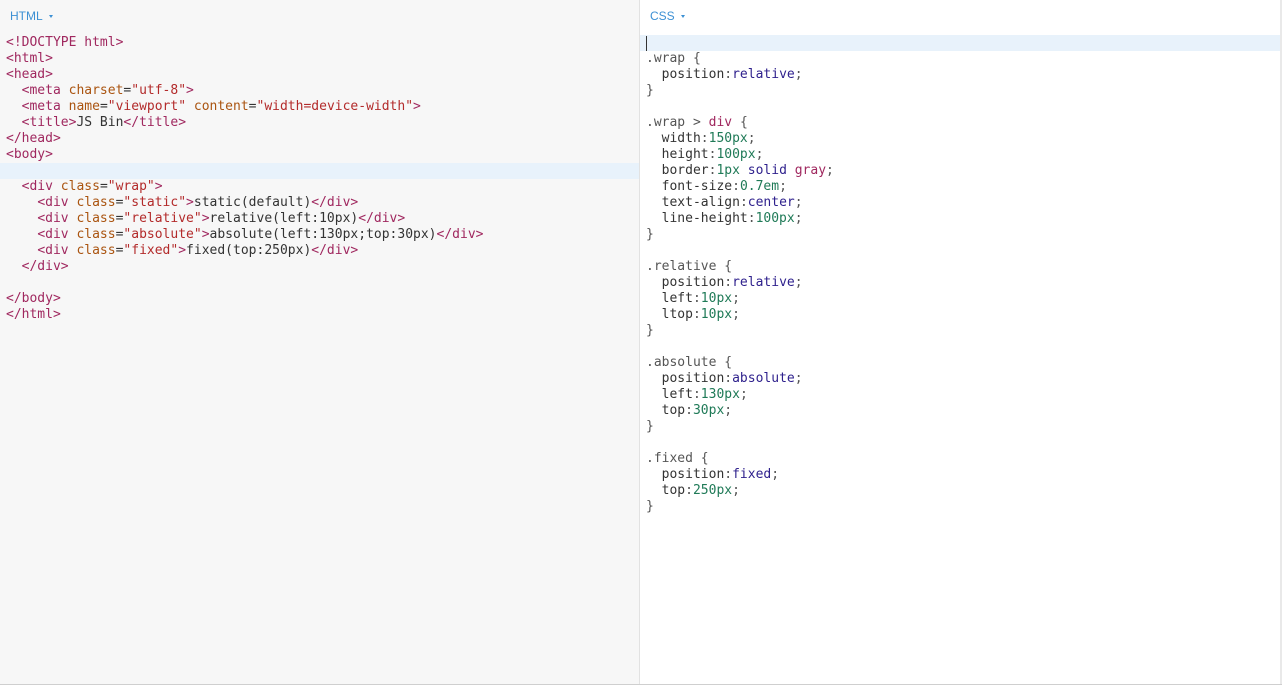 Image resolution: width=1282 pixels, height=685 pixels. Describe the element at coordinates (319, 299) in the screenshot. I see `code-line: </body>` at that location.